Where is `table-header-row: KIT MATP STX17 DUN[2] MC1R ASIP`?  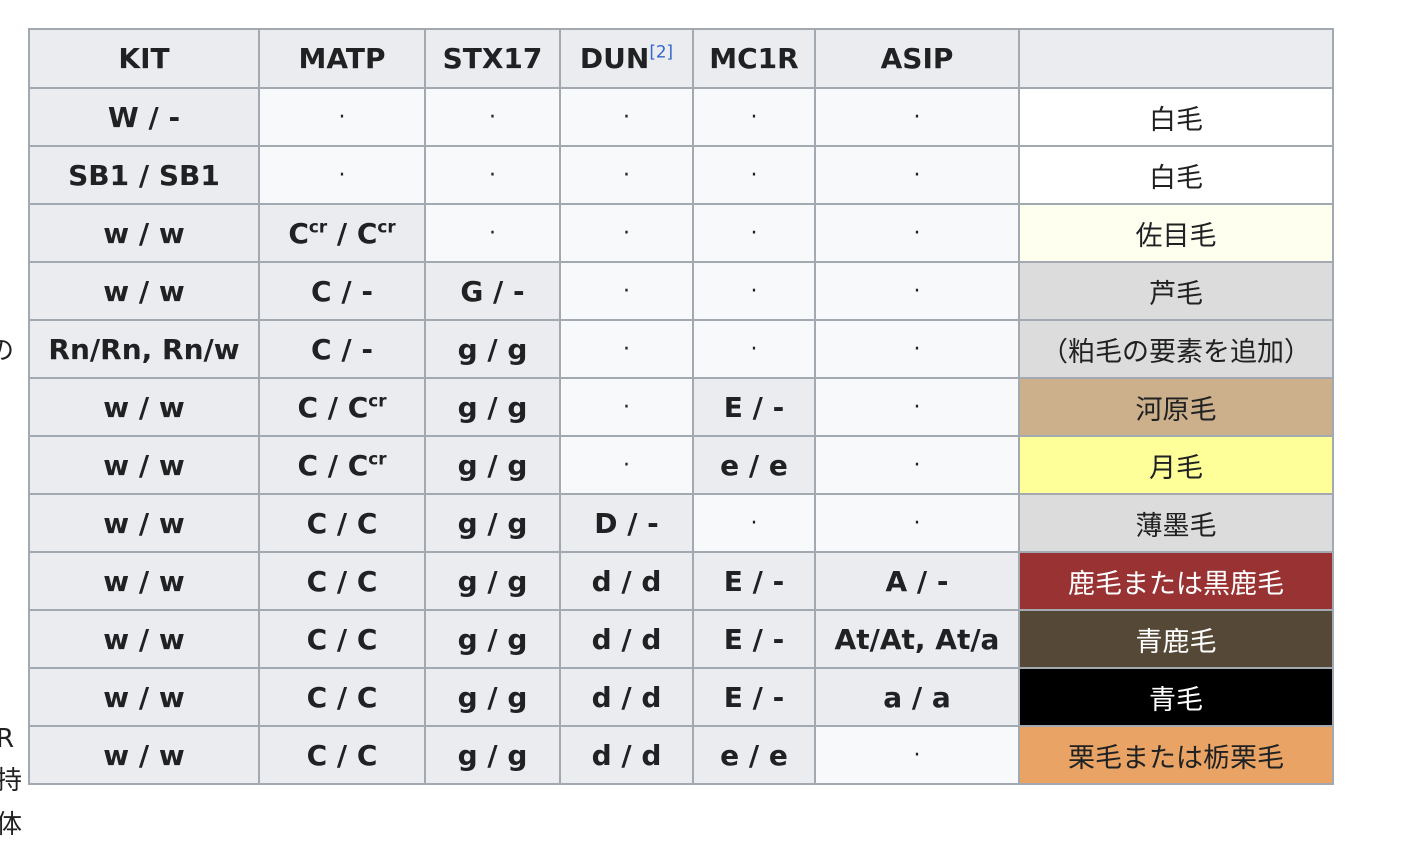 table-header-row: KIT MATP STX17 DUN[2] MC1R ASIP is located at coordinates (681, 58).